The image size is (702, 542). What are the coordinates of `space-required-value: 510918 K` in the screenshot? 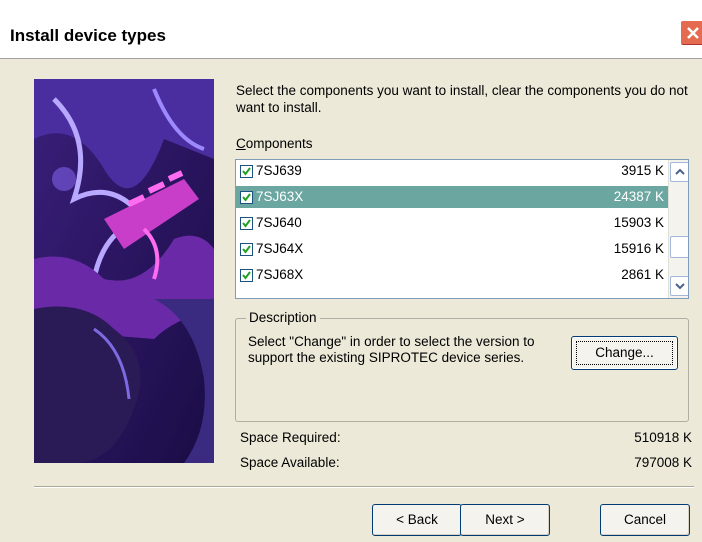 It's located at (663, 437).